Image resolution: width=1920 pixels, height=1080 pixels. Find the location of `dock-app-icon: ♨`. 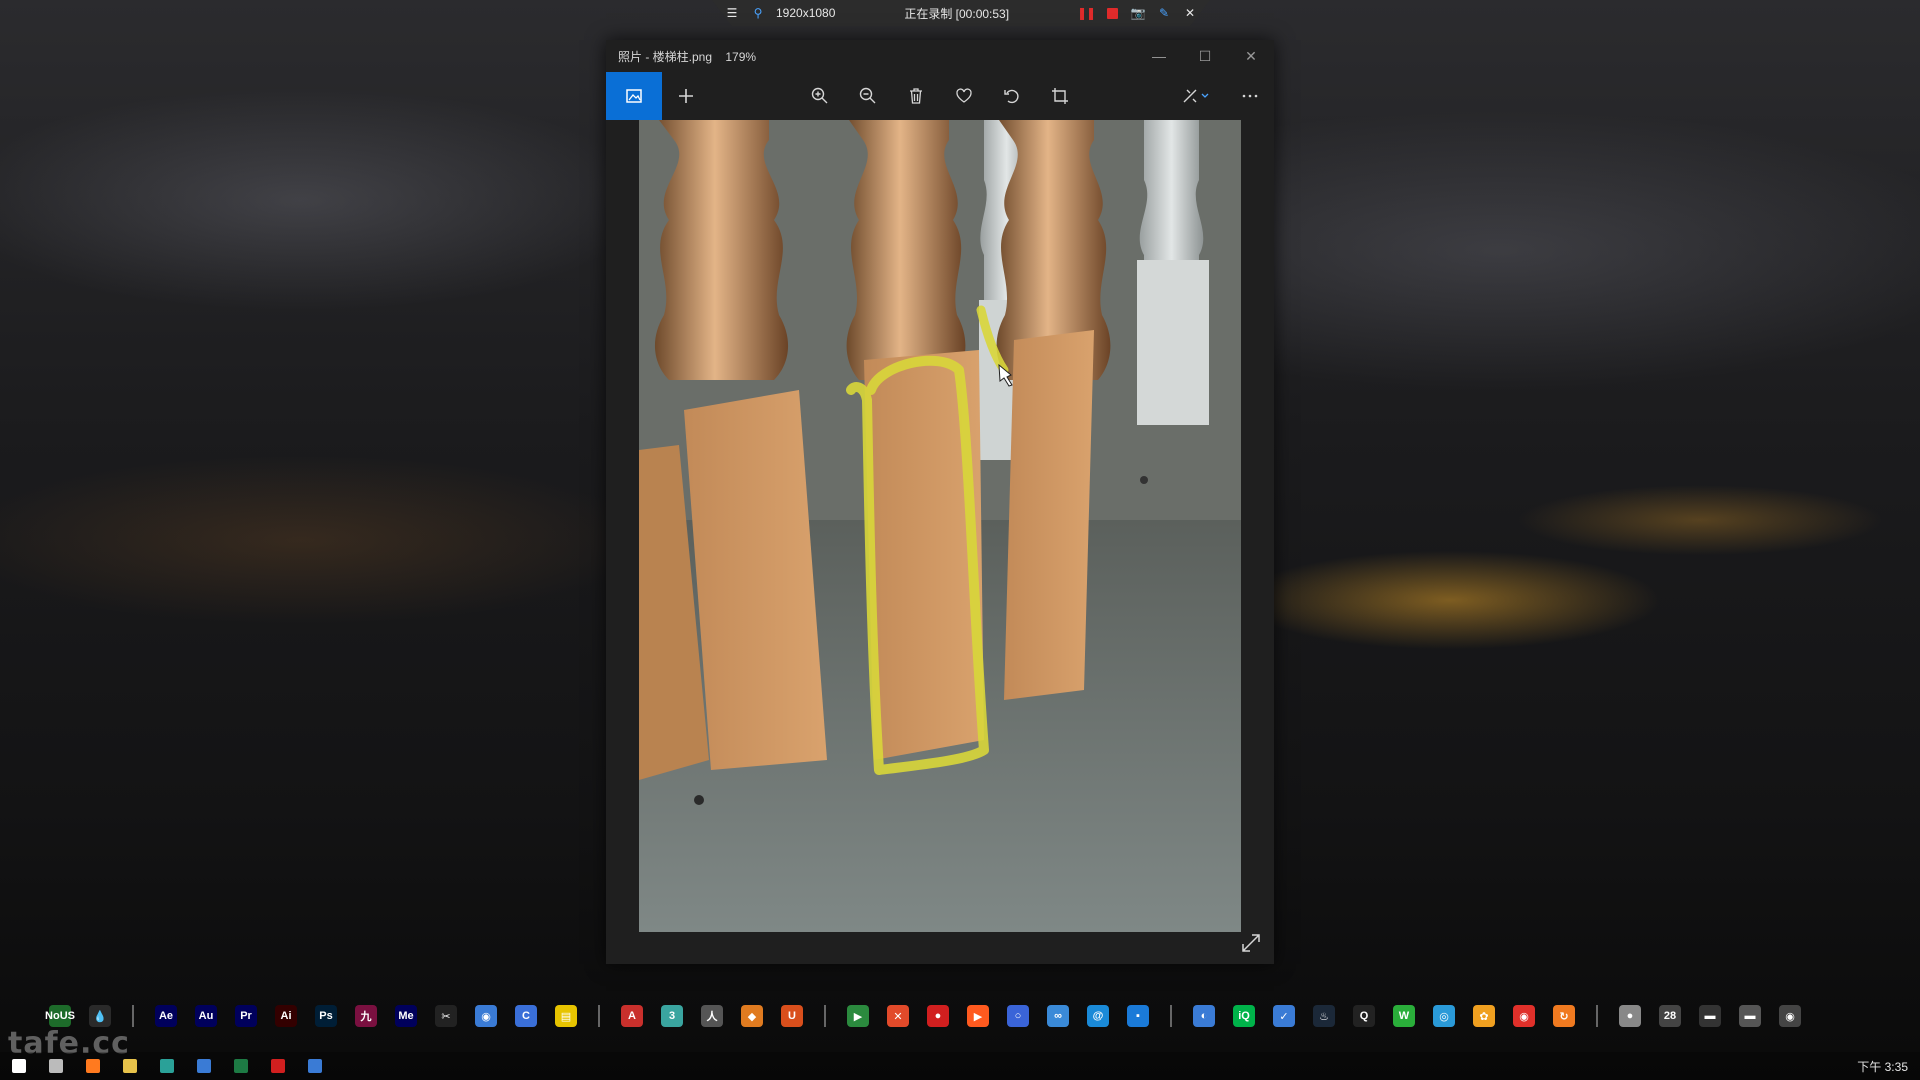

dock-app-icon: ♨ is located at coordinates (1324, 1016).